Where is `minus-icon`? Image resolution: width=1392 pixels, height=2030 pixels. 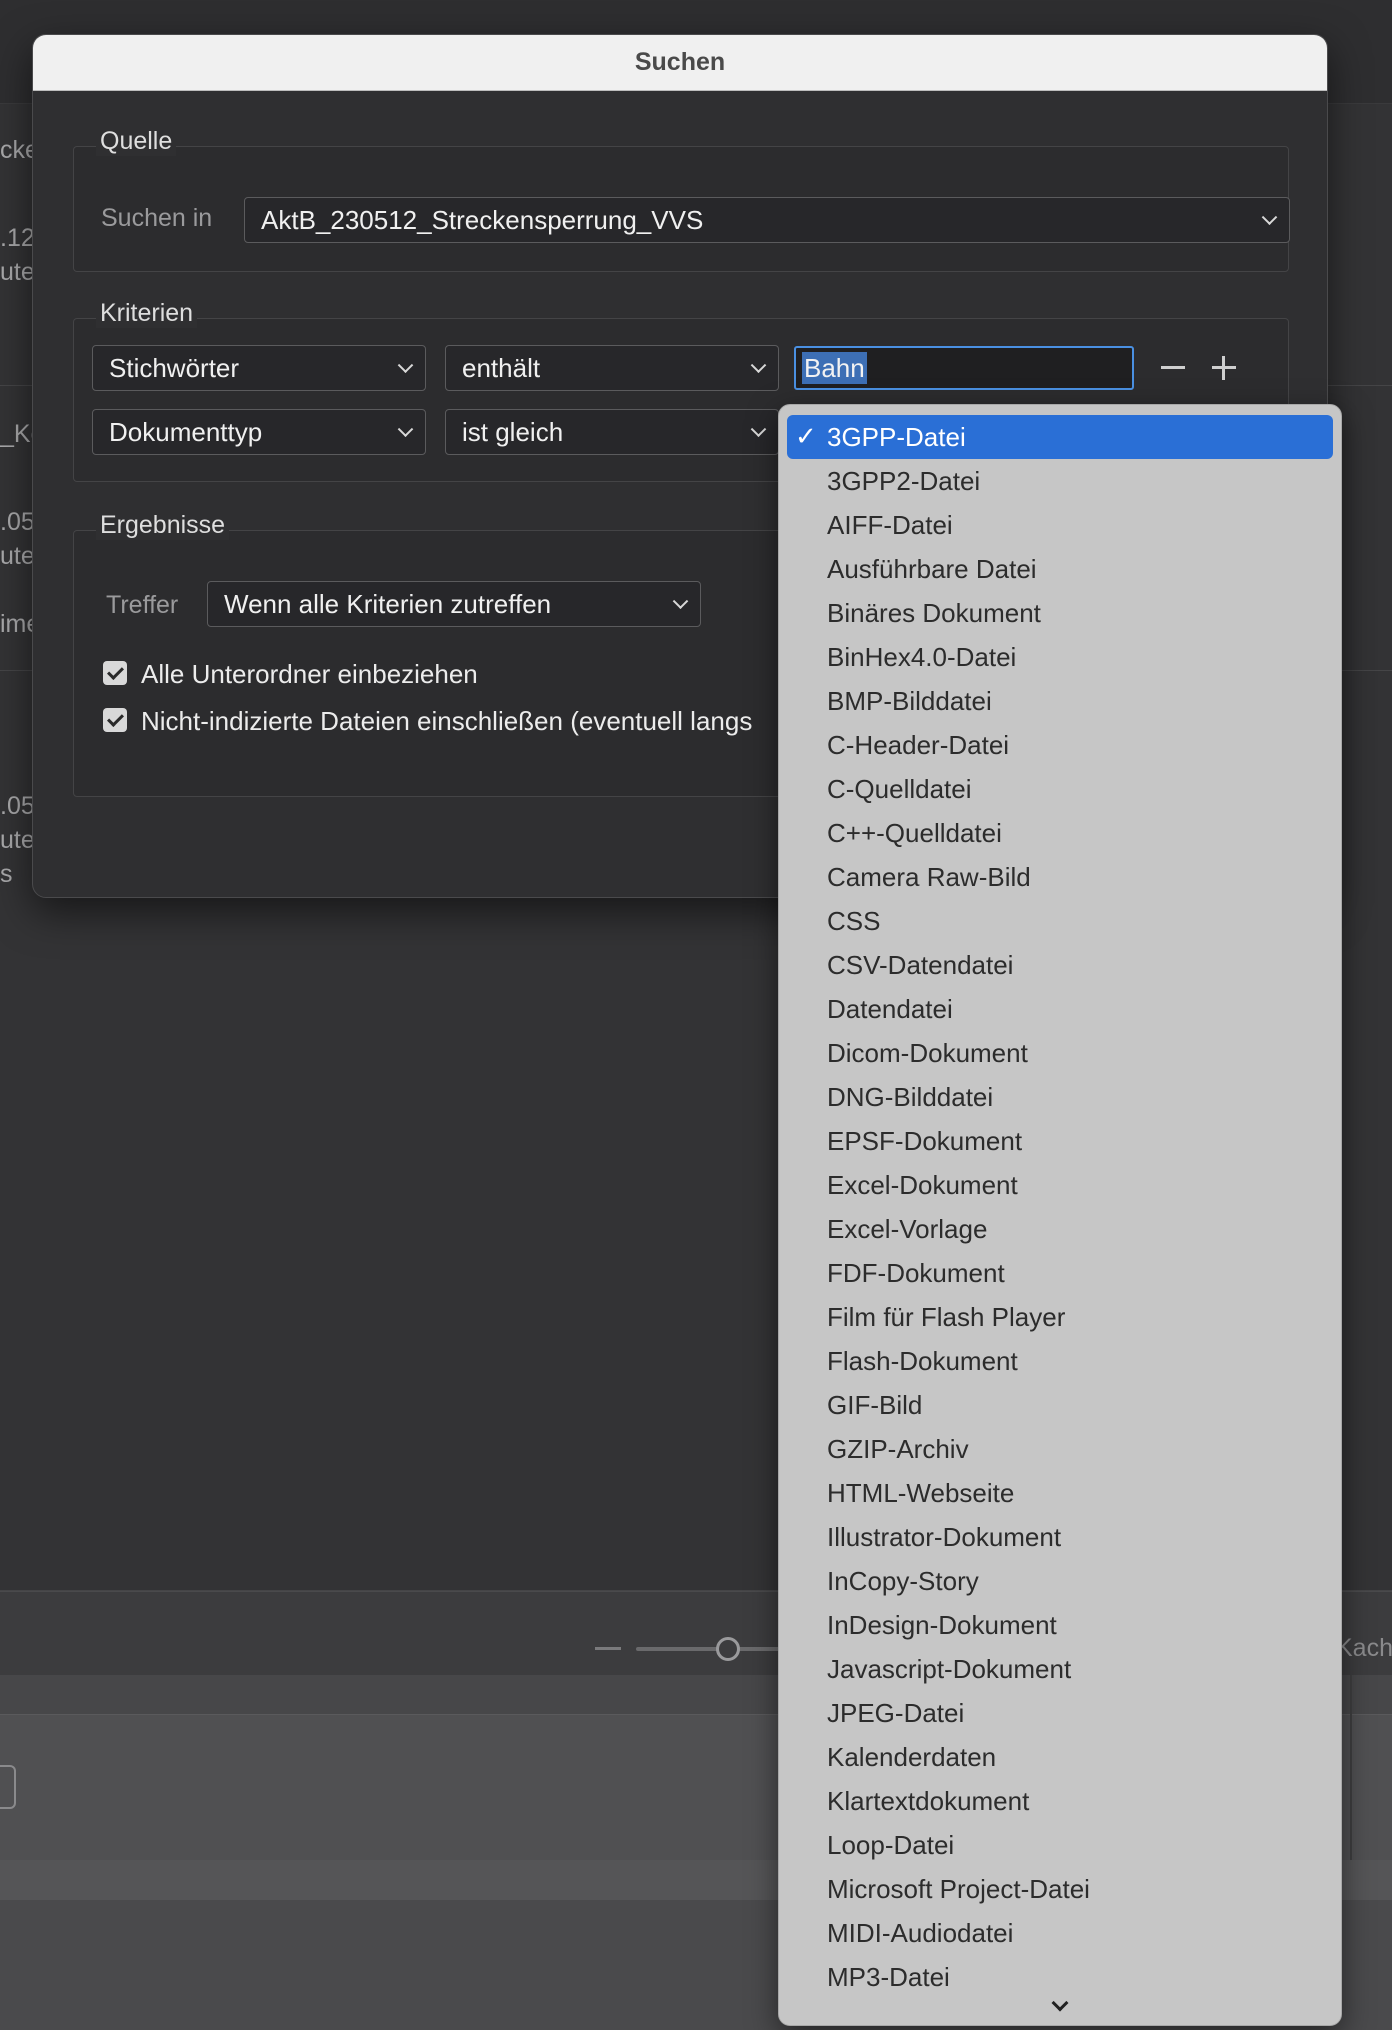
minus-icon is located at coordinates (1173, 367).